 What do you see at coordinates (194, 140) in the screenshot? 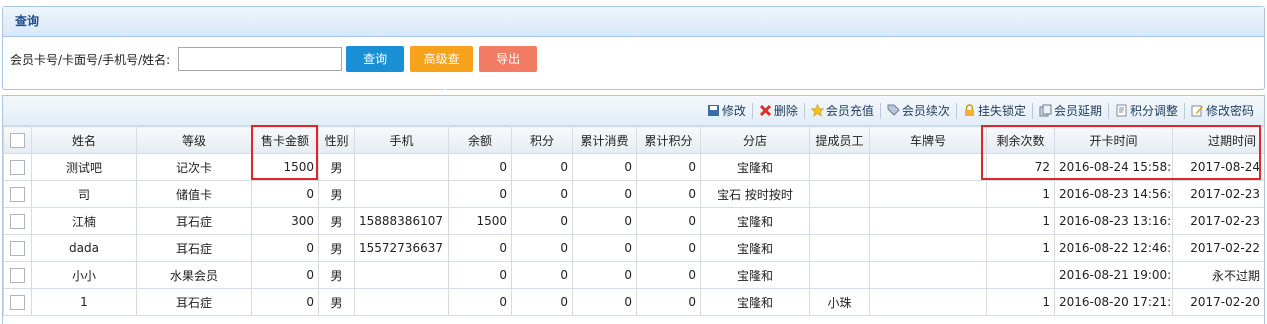
I see `column-header: 等级` at bounding box center [194, 140].